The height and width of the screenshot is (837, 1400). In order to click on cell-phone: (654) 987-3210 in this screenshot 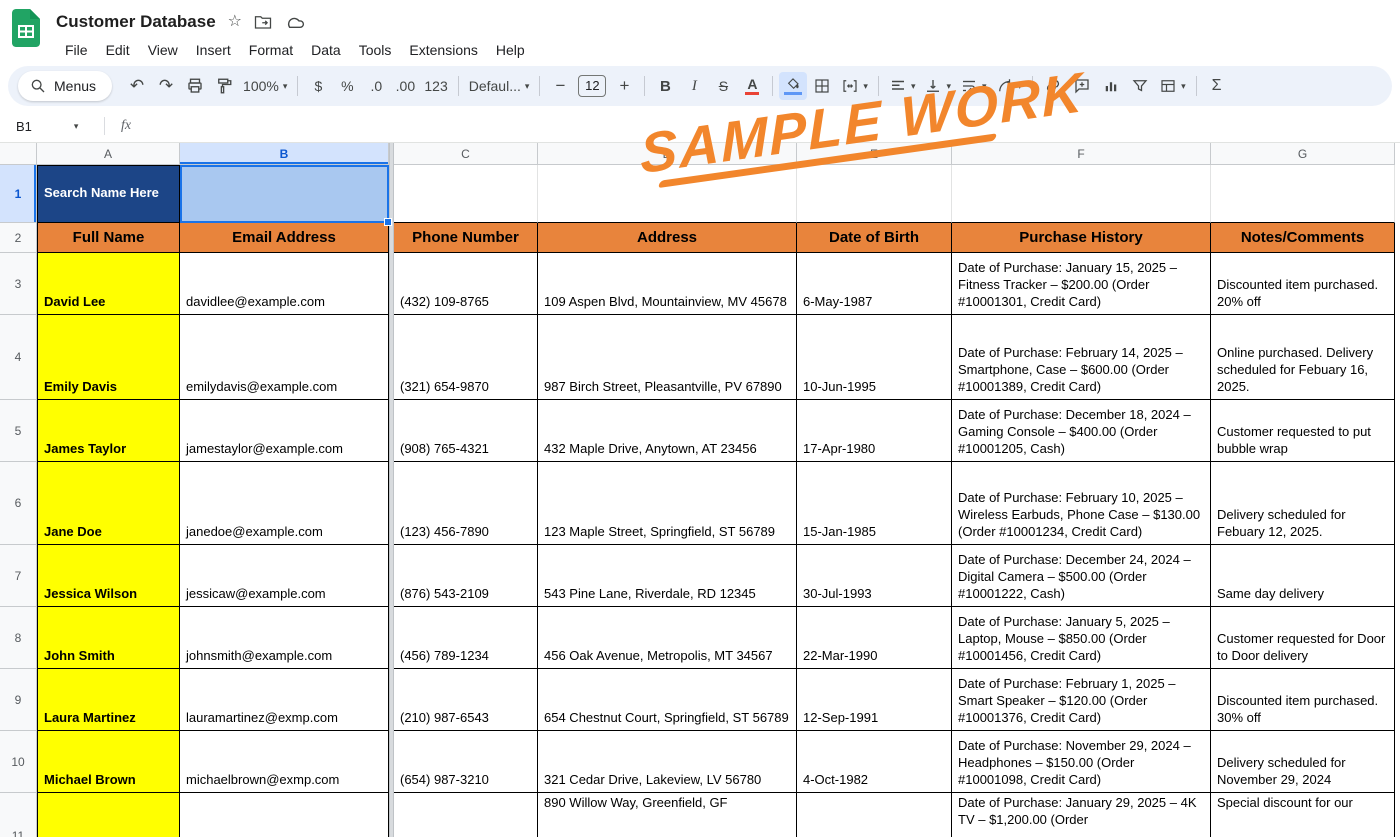, I will do `click(466, 762)`.